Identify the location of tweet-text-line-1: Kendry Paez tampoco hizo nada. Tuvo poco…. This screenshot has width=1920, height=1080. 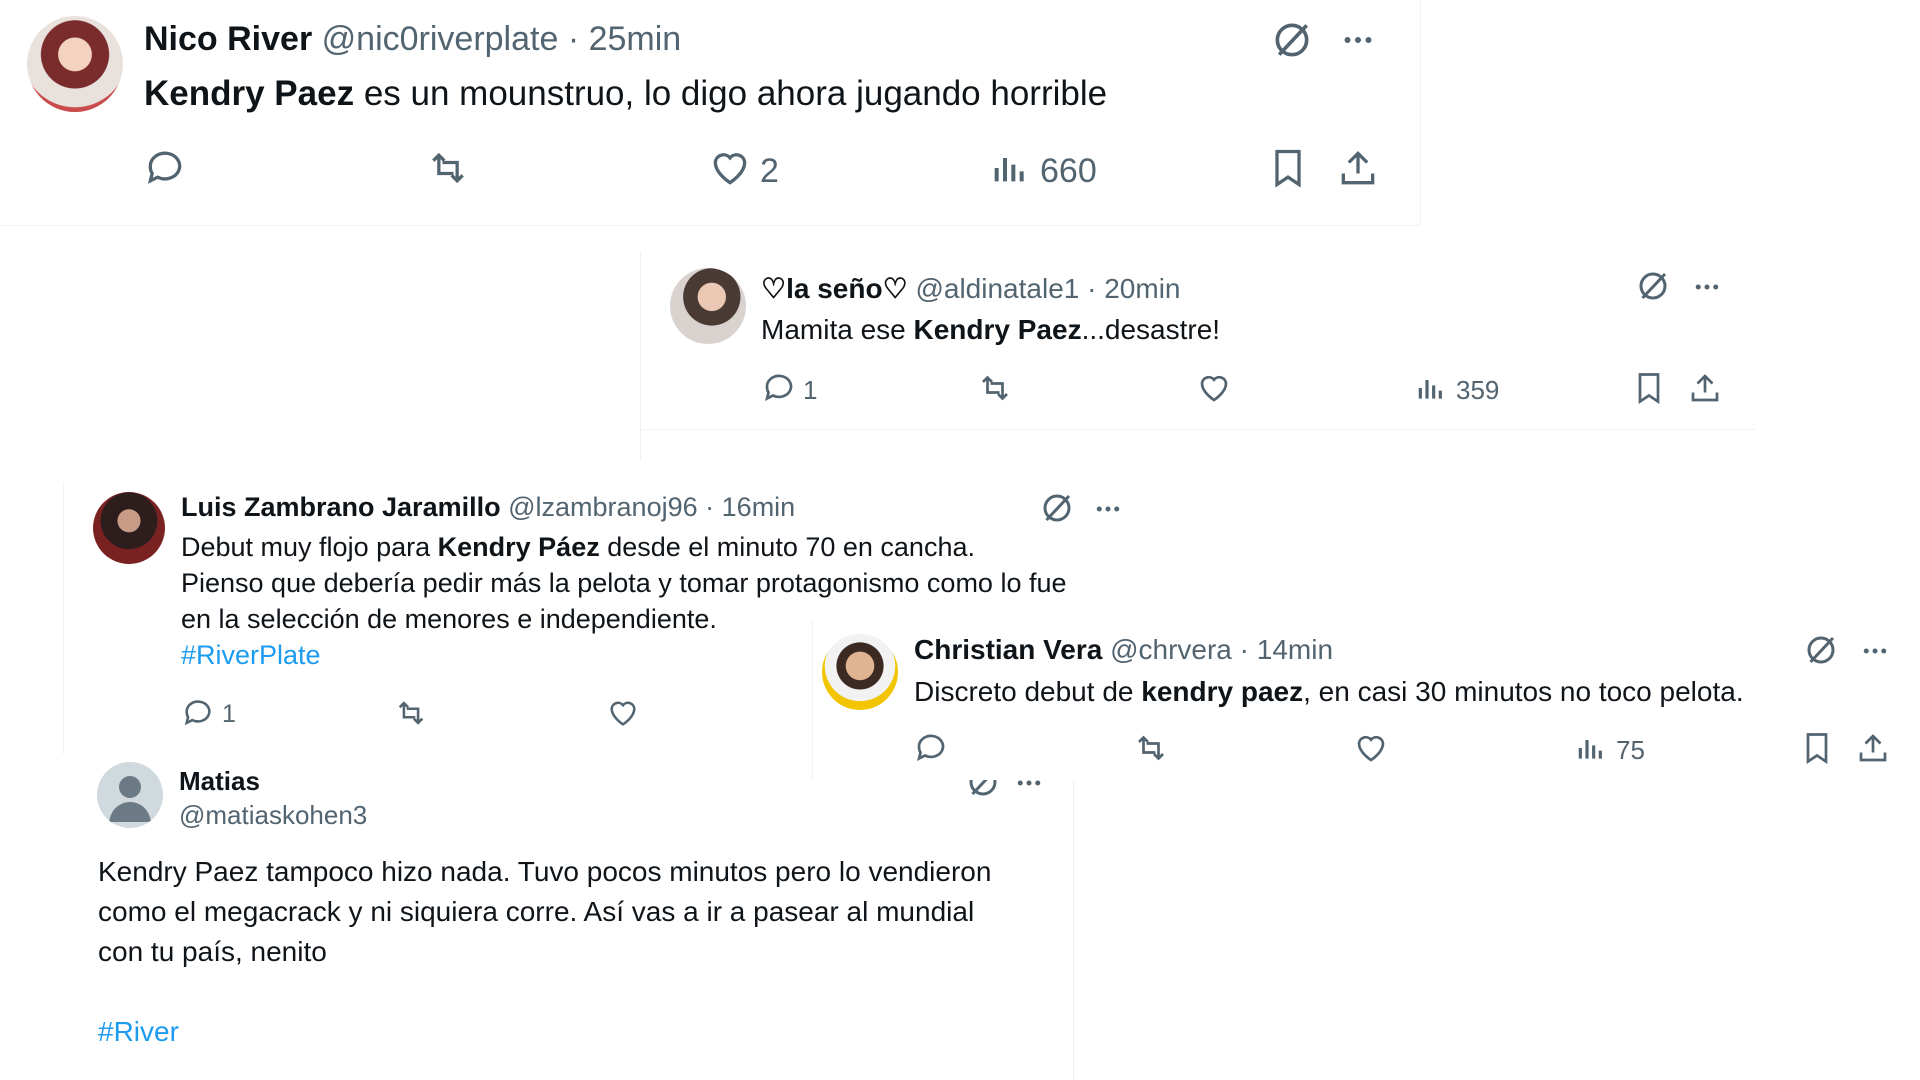
(545, 871).